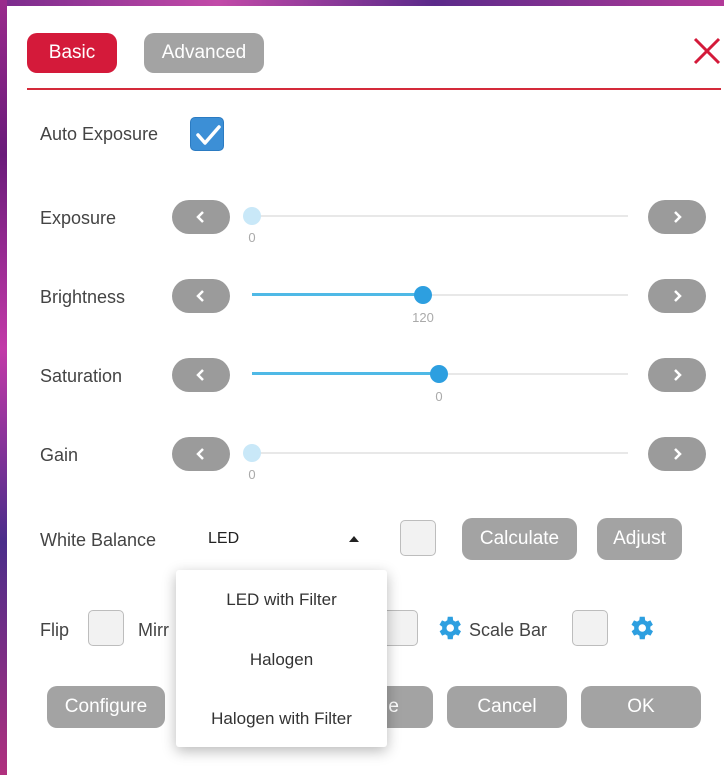 Image resolution: width=724 pixels, height=775 pixels. What do you see at coordinates (423, 295) in the screenshot?
I see `brightness-slider-thumb` at bounding box center [423, 295].